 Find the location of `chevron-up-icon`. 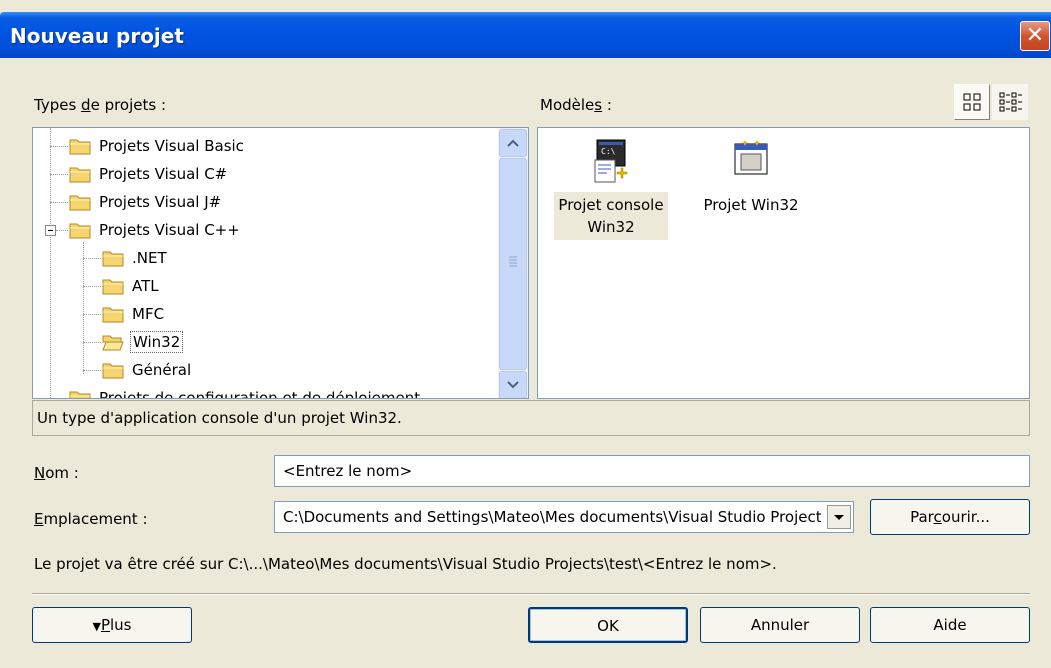

chevron-up-icon is located at coordinates (513, 143).